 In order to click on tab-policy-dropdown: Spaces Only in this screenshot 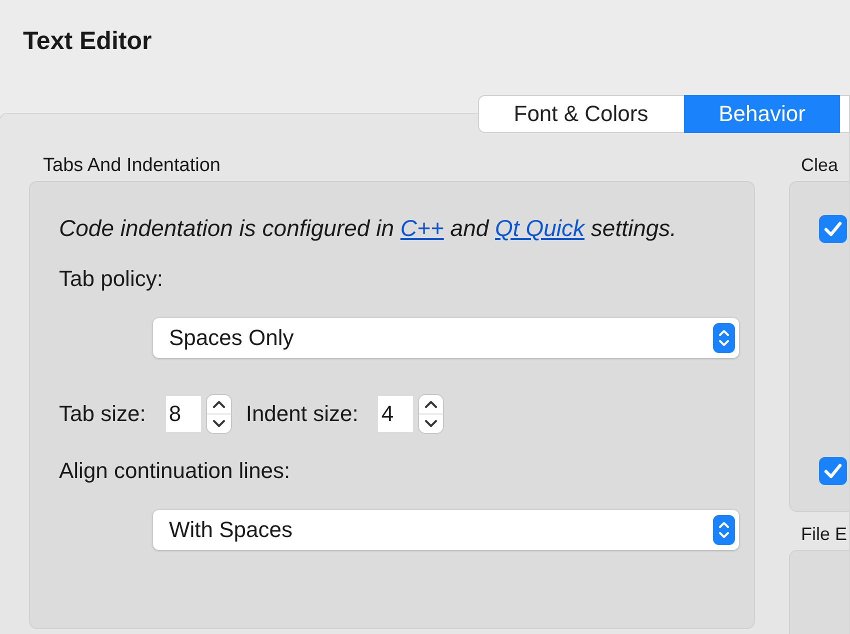, I will do `click(446, 338)`.